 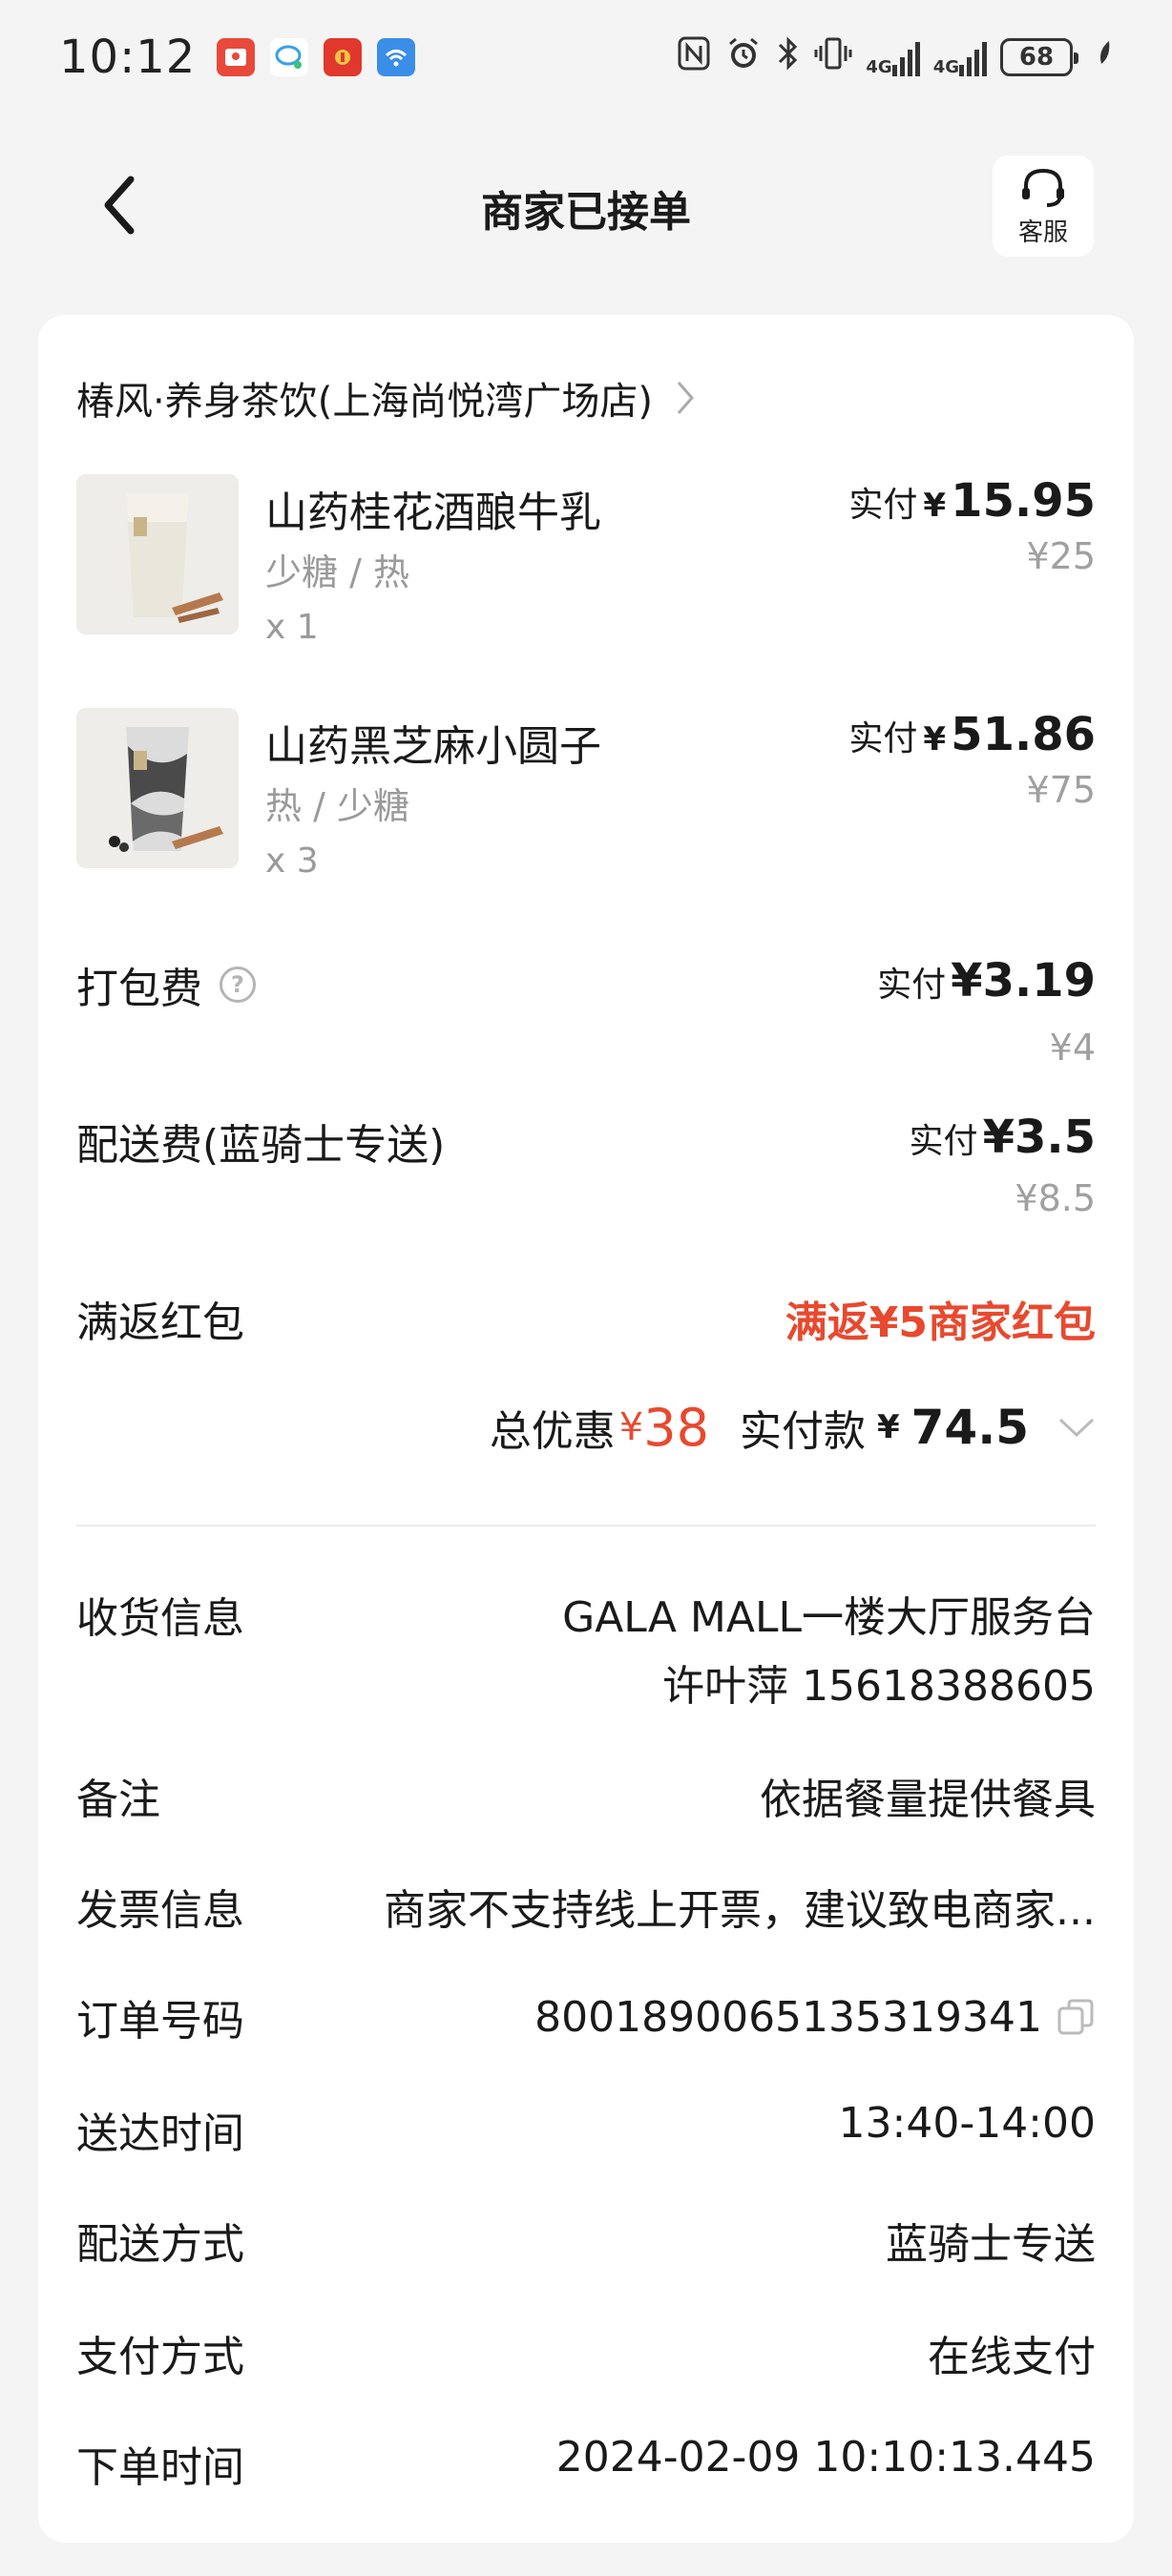 What do you see at coordinates (986, 981) in the screenshot?
I see `packing-fee-paid: 实付 ¥3.19` at bounding box center [986, 981].